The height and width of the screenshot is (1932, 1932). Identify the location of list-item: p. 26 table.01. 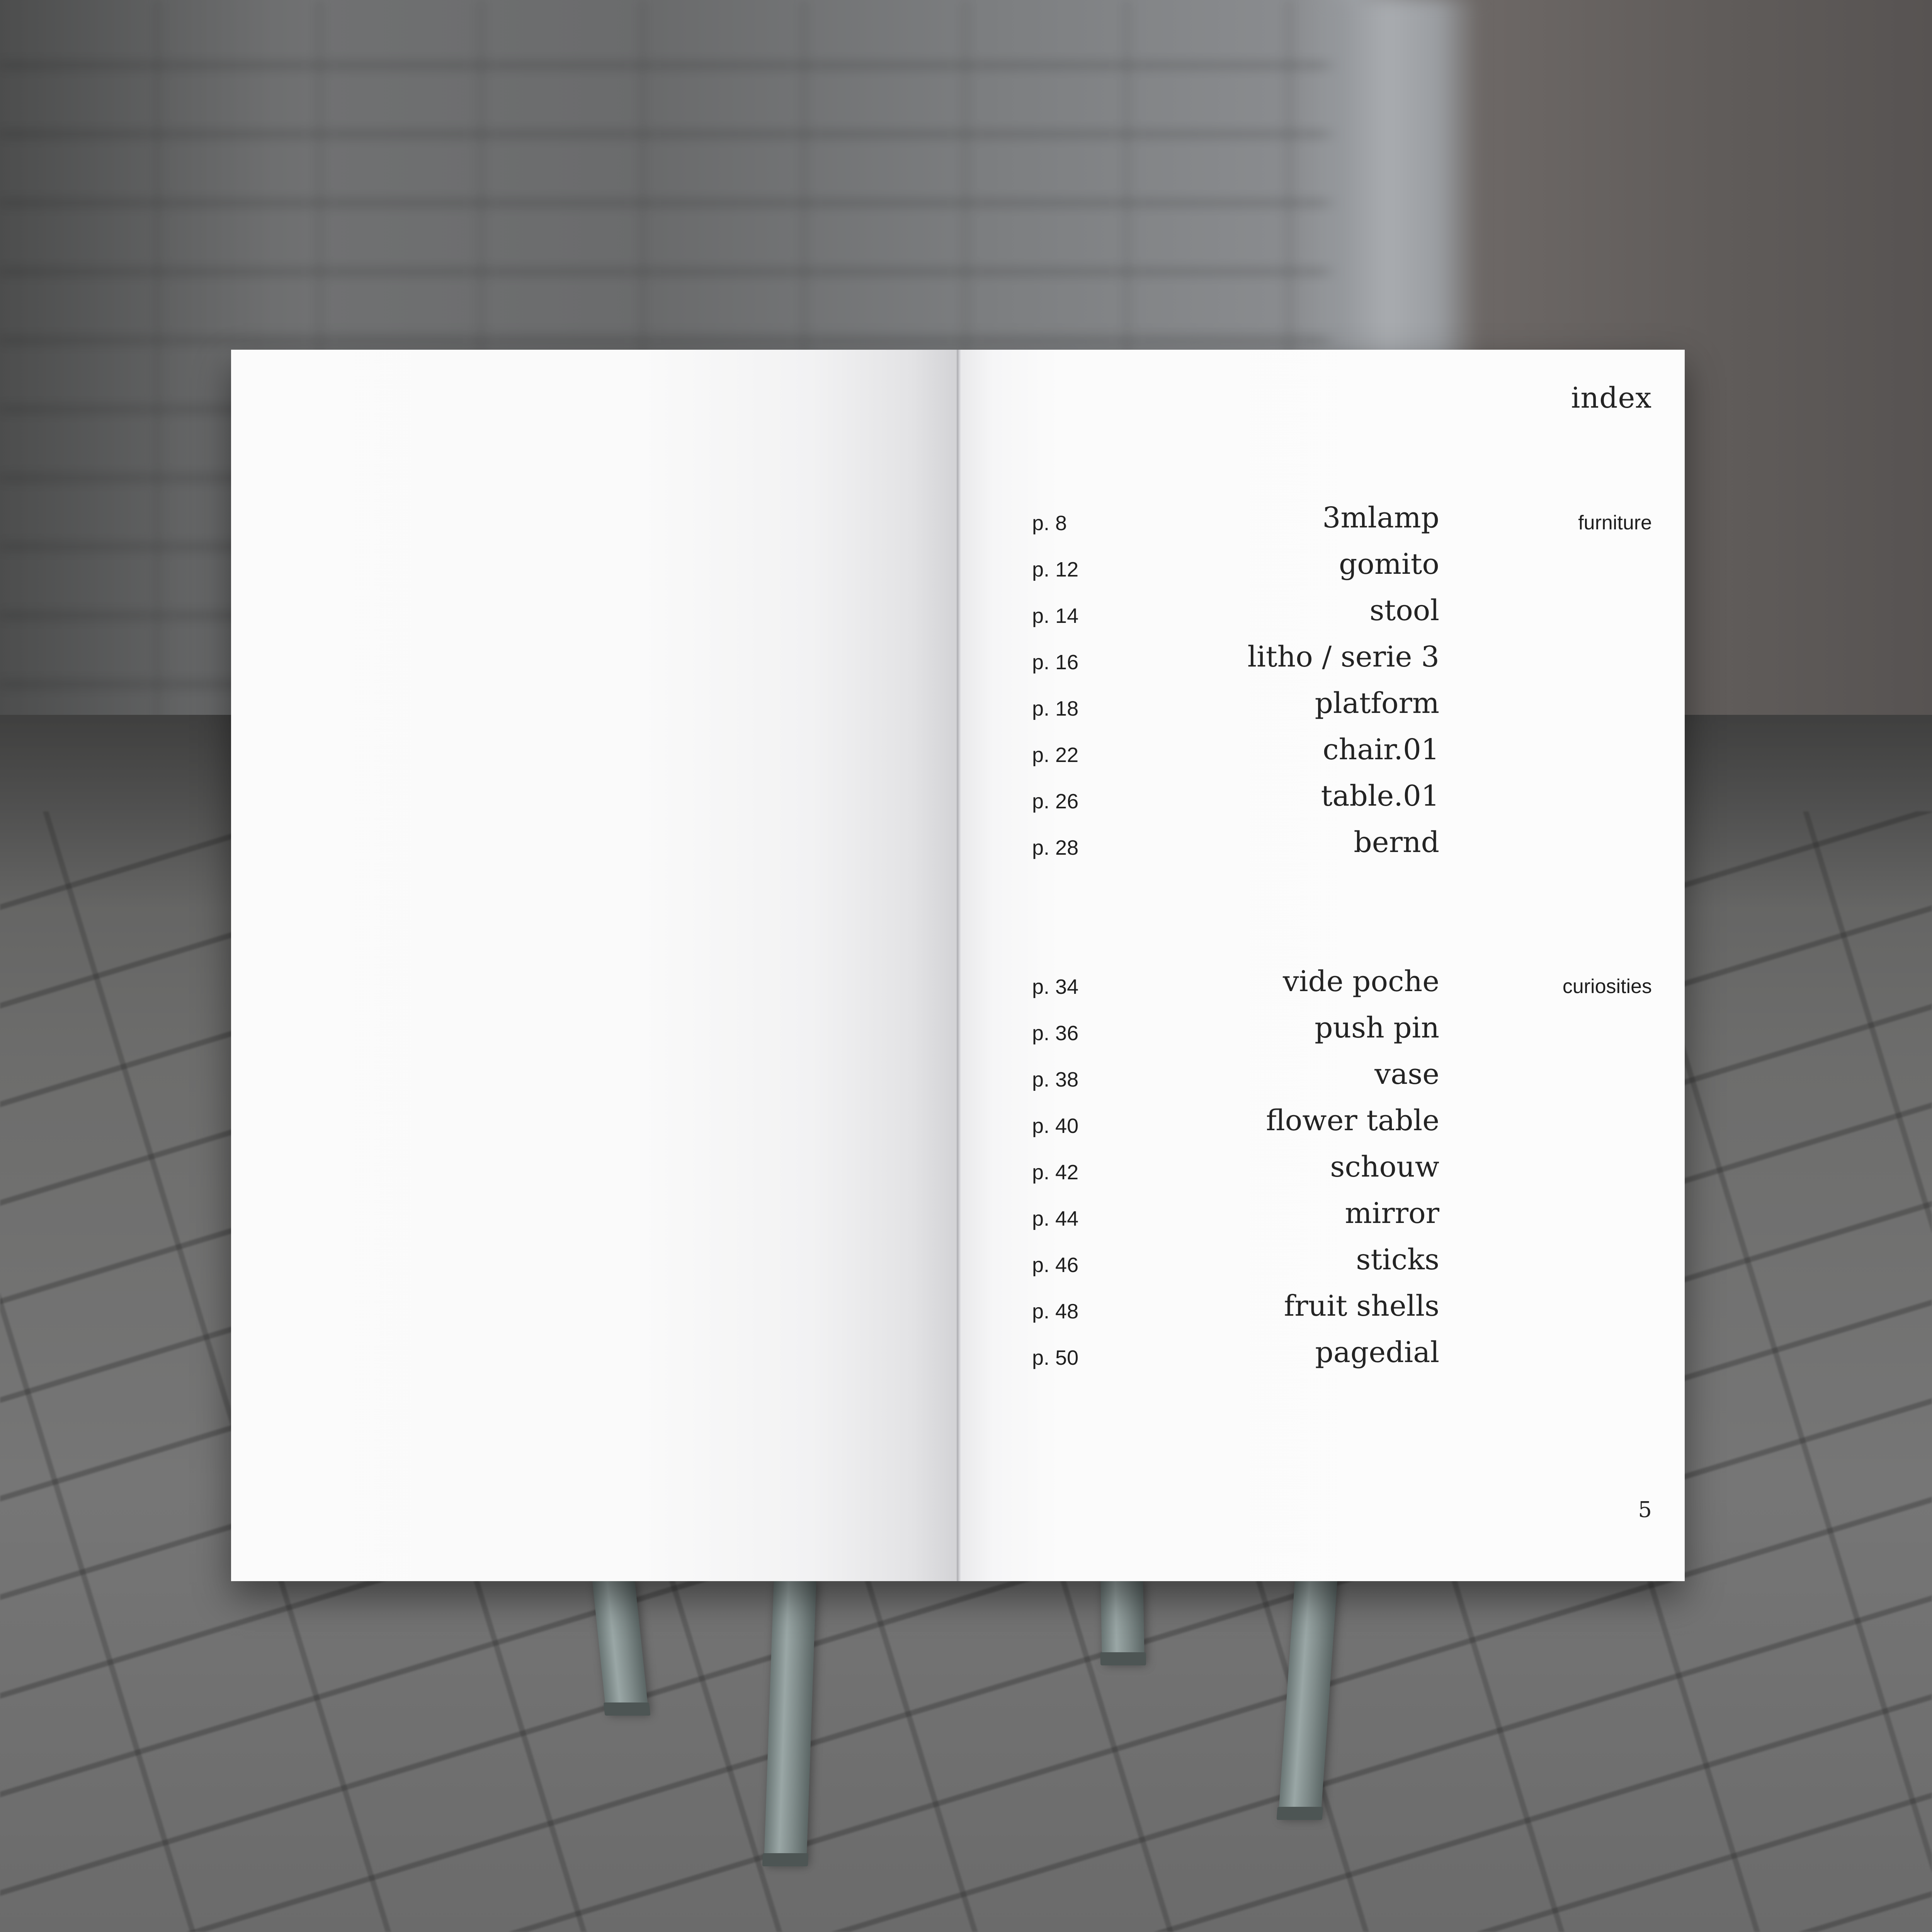
(1322, 802).